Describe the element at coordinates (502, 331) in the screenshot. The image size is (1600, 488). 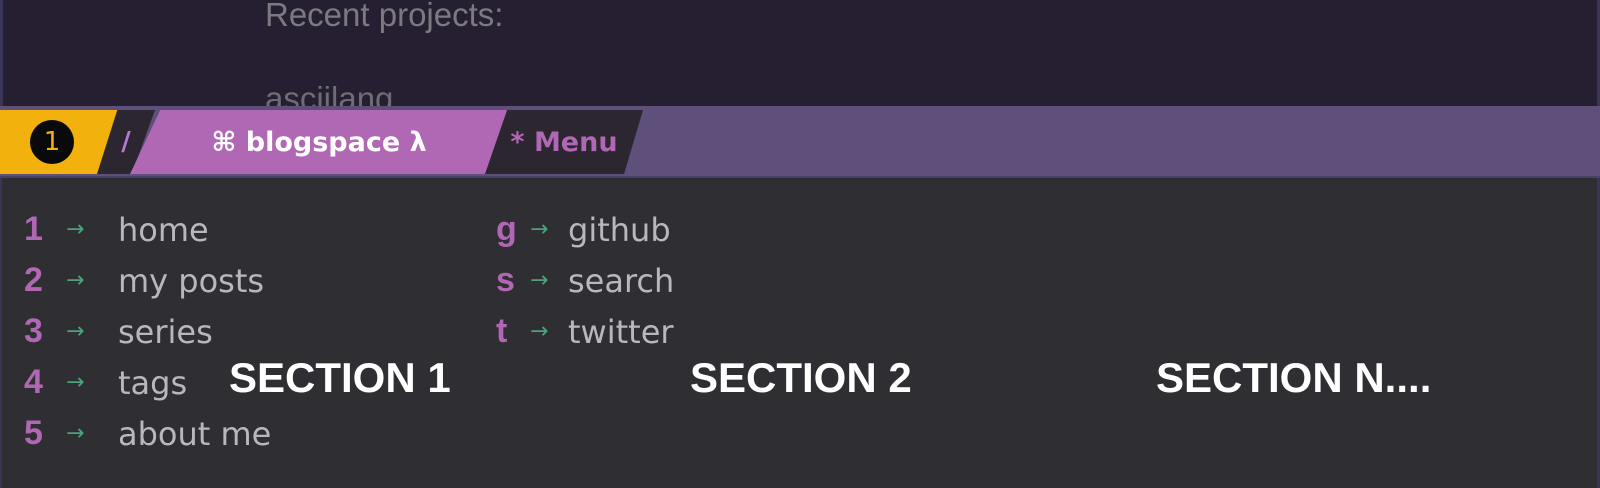
I see `menu-key: t` at that location.